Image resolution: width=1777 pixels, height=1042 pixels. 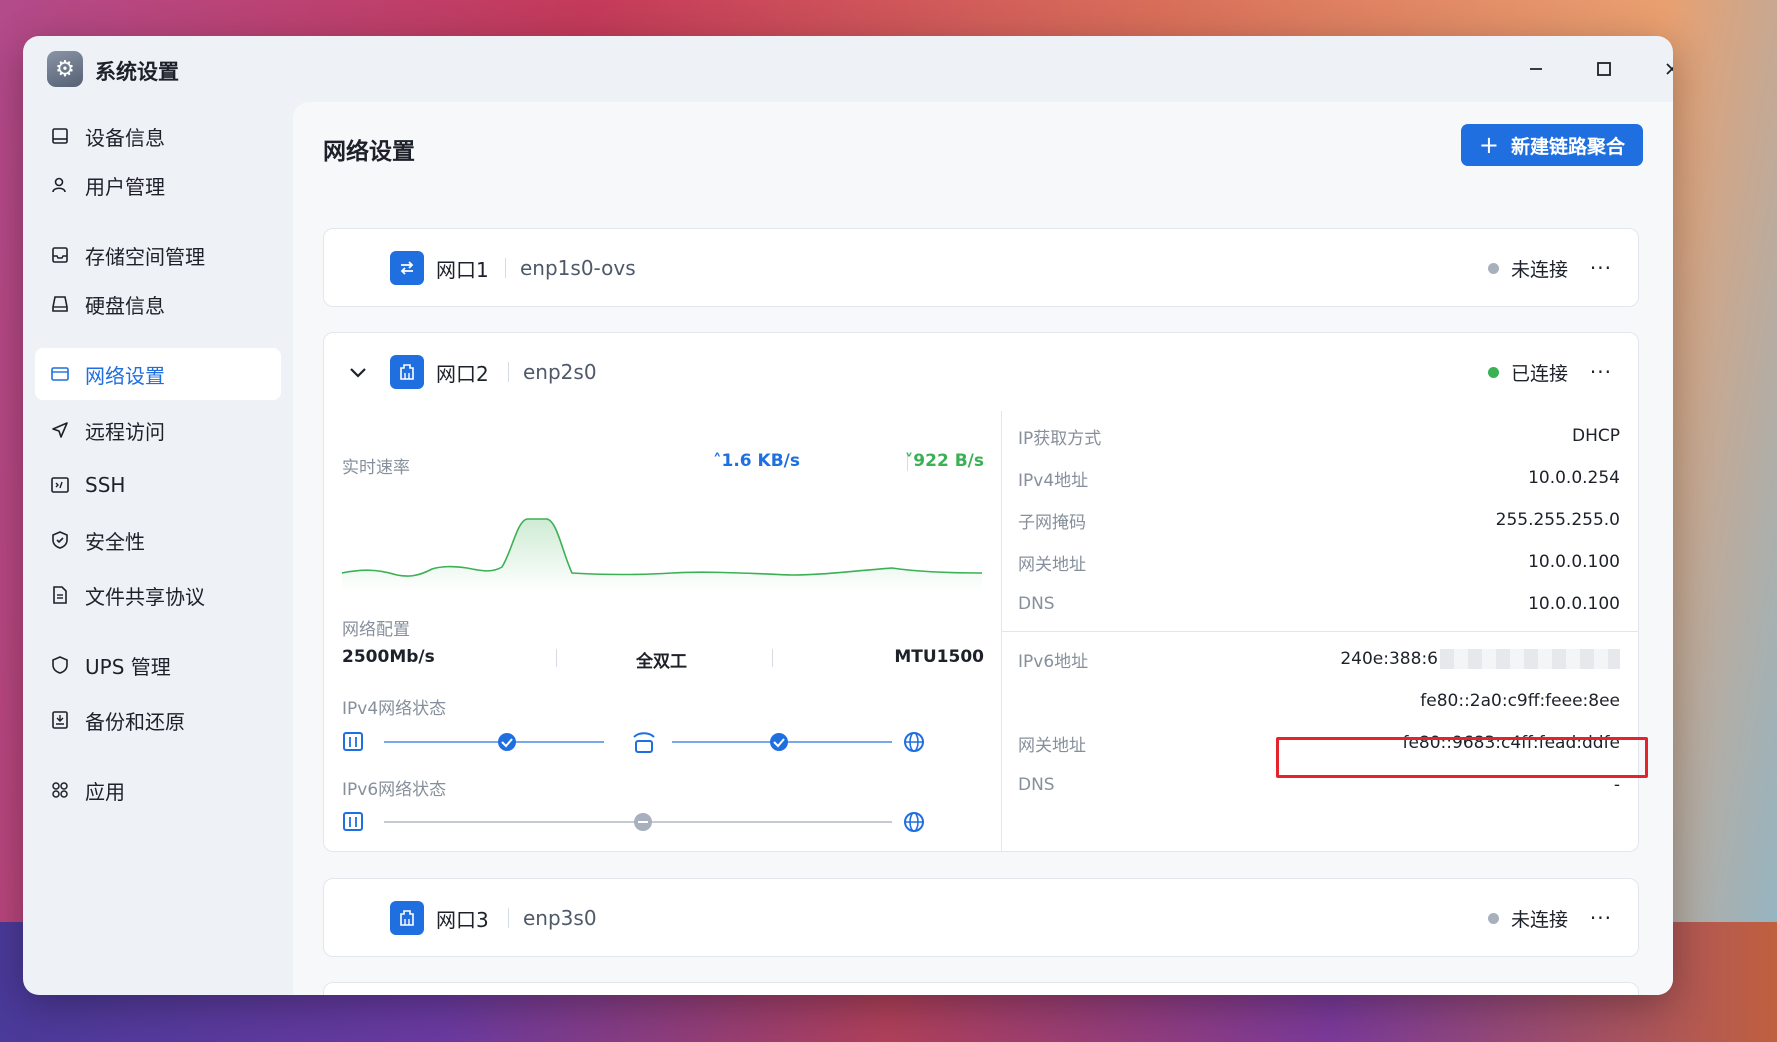 I want to click on sidebar-item-security: 安全性, so click(x=158, y=540).